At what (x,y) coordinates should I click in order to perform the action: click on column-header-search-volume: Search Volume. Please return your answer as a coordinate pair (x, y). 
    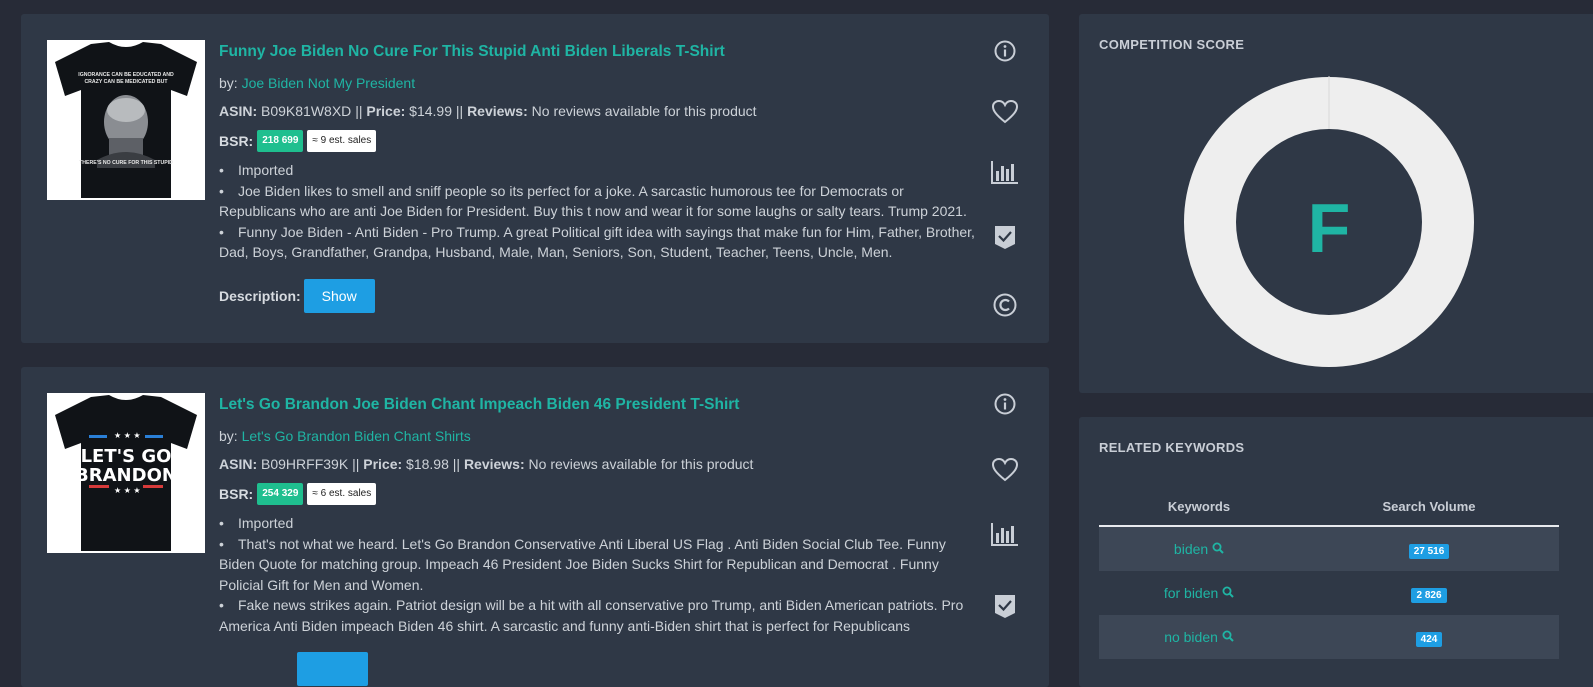
    Looking at the image, I should click on (1429, 506).